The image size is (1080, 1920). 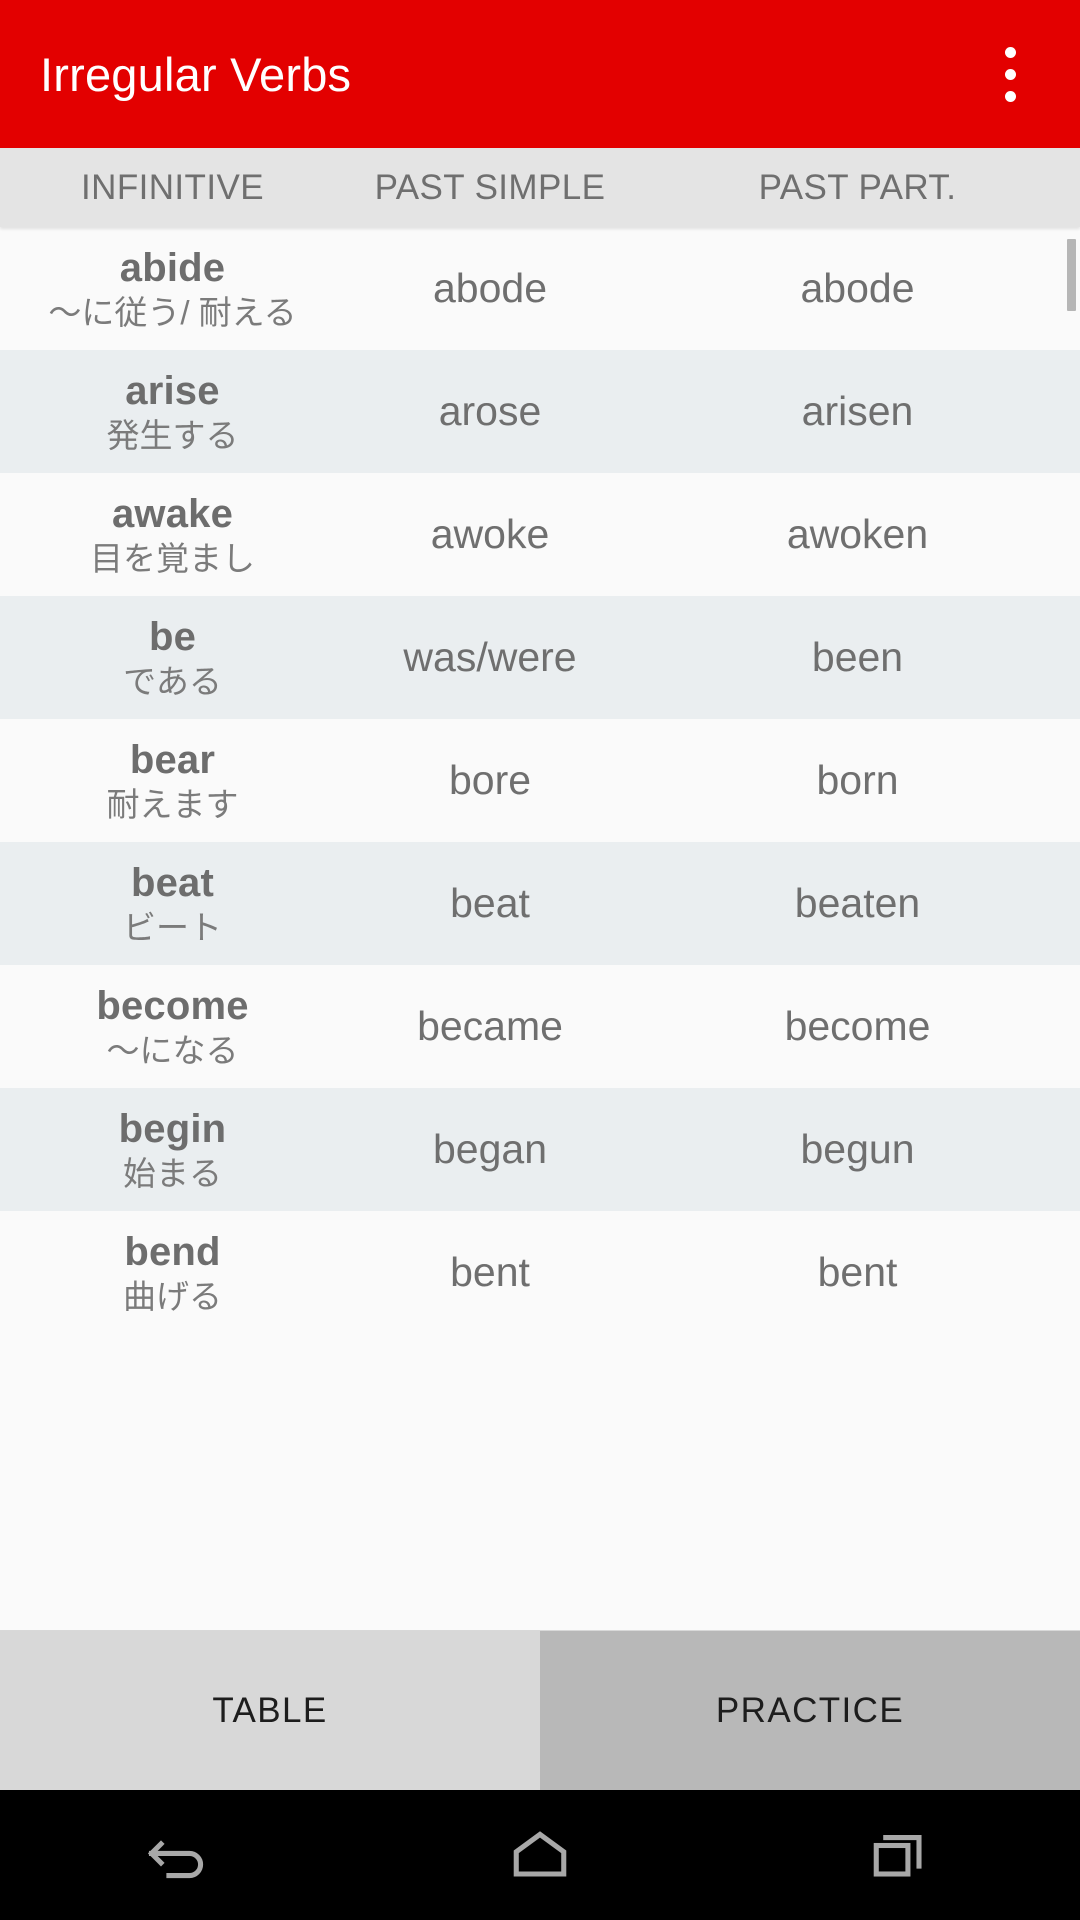 What do you see at coordinates (857, 903) in the screenshot?
I see `cell-past-participle: beaten` at bounding box center [857, 903].